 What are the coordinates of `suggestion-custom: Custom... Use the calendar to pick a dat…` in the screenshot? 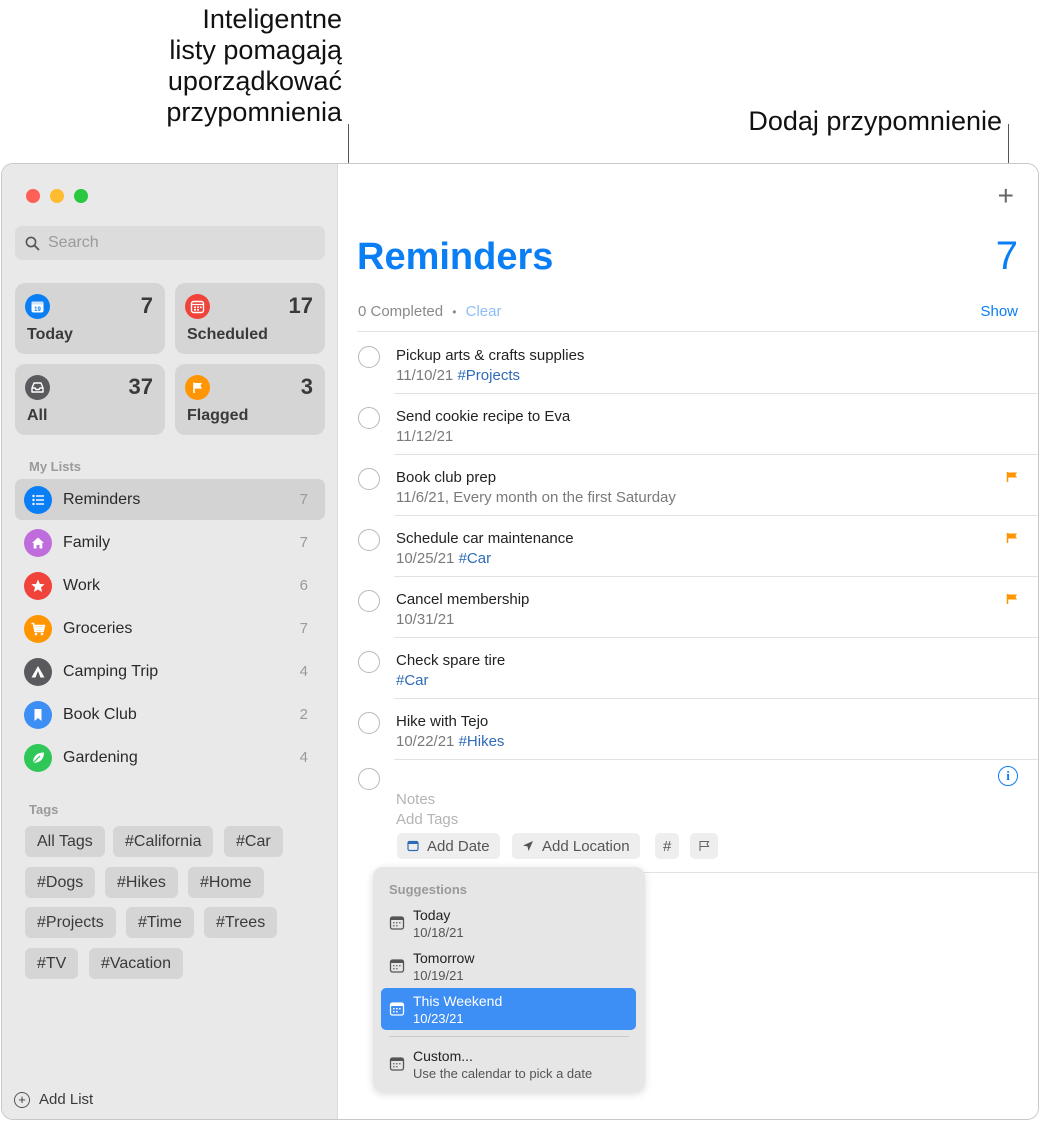 It's located at (508, 1064).